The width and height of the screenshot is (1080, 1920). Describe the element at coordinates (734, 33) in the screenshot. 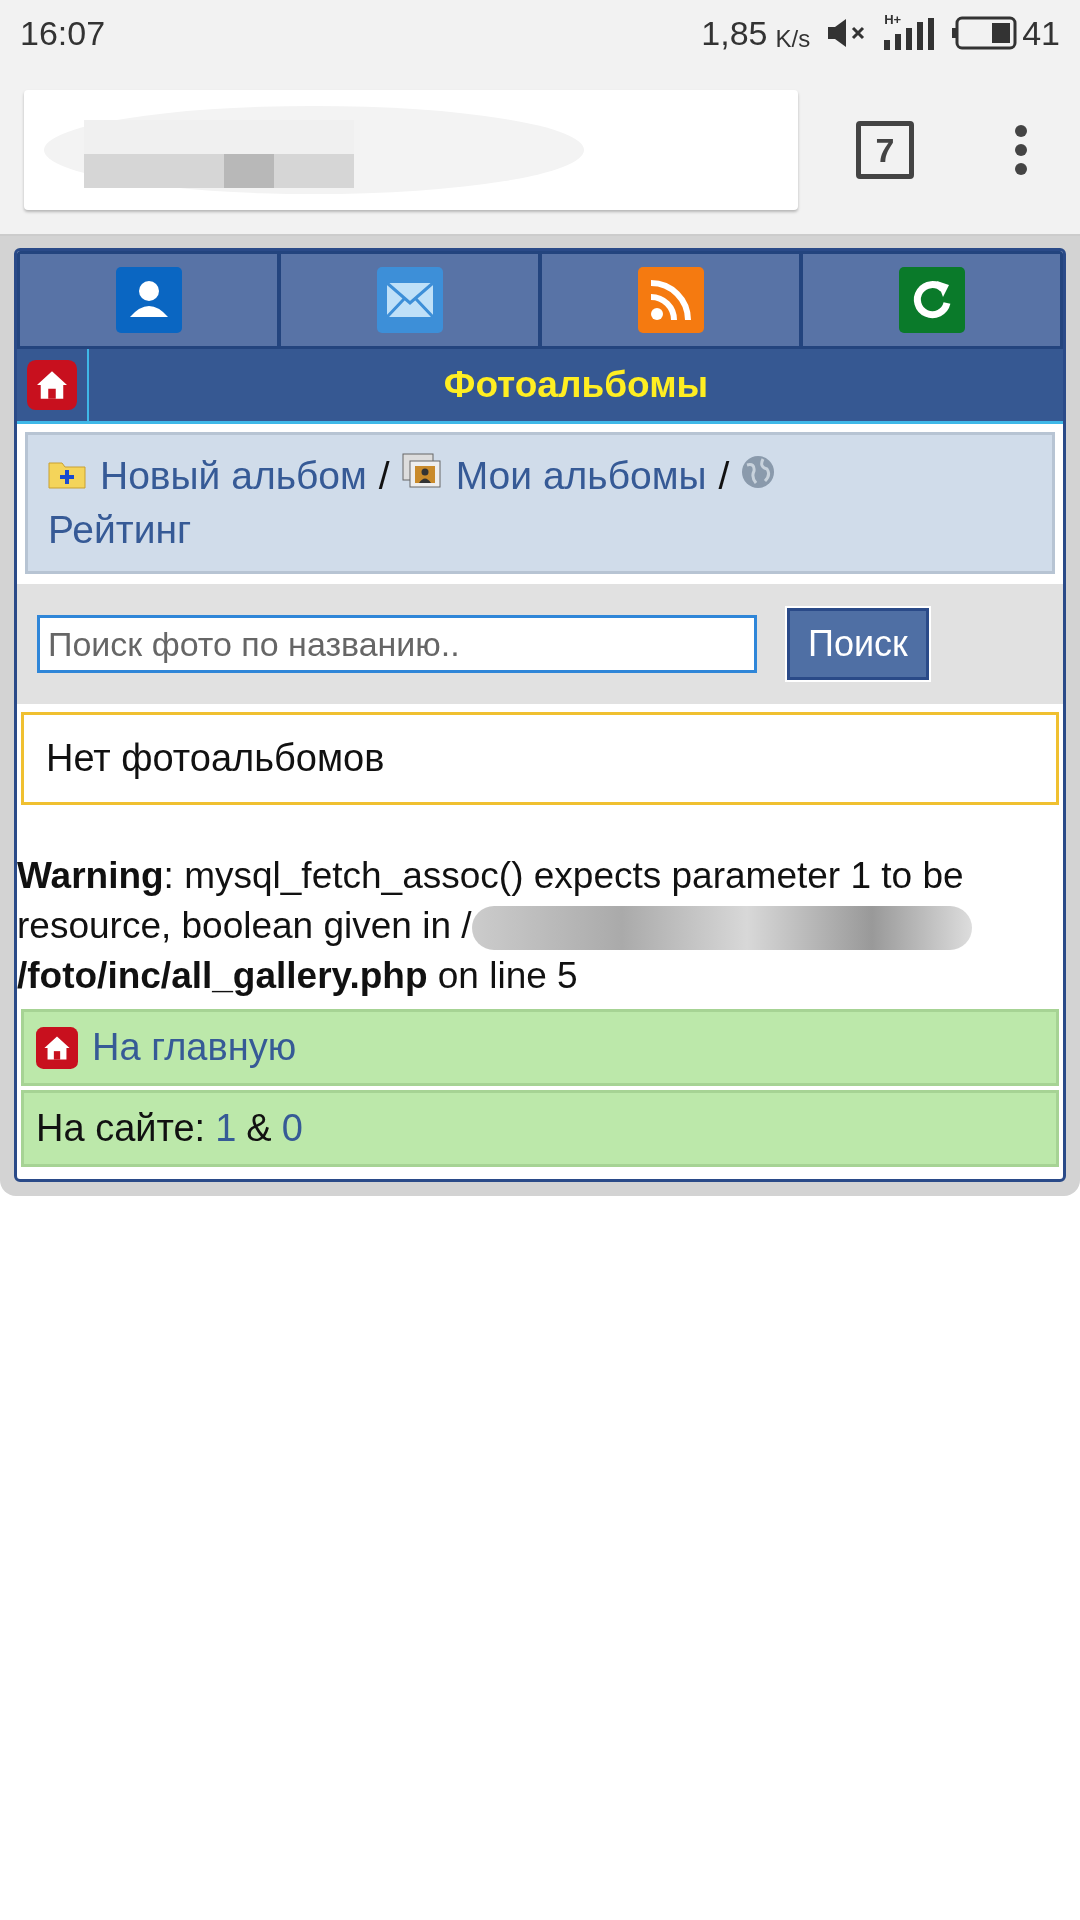

I see `network-speed: 1,85` at that location.